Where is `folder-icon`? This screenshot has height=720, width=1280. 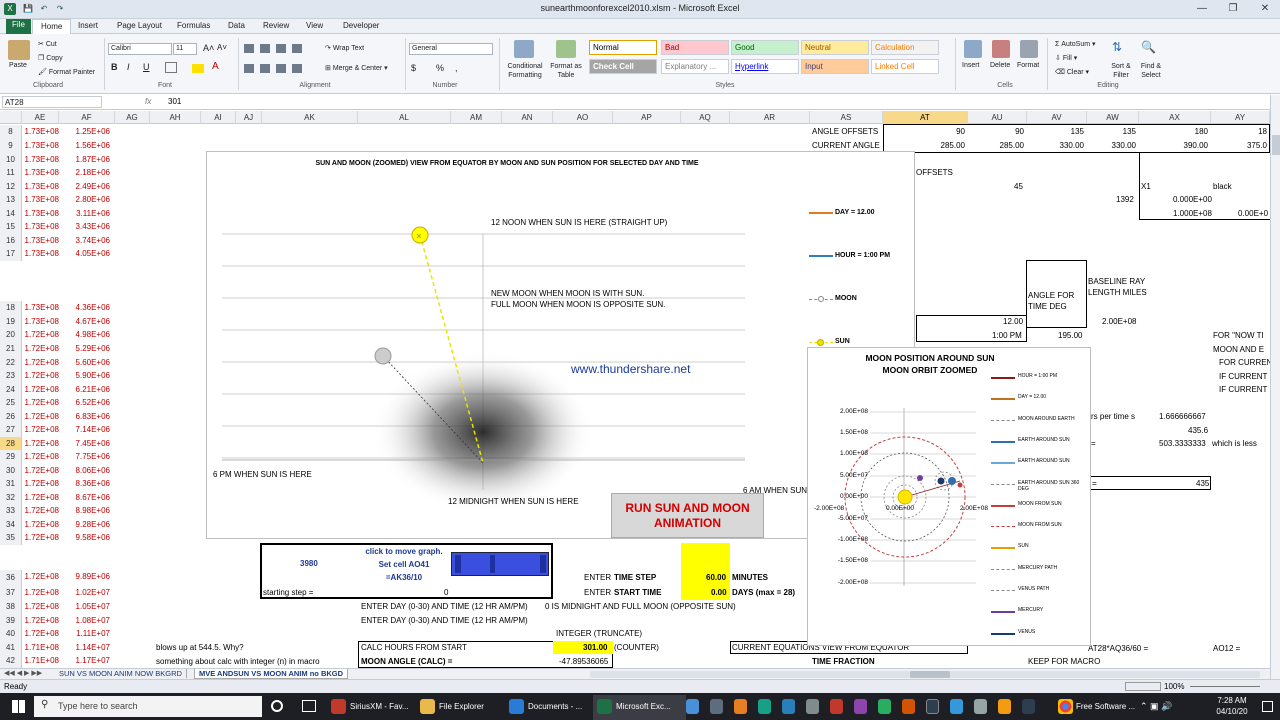
folder-icon is located at coordinates (427, 706).